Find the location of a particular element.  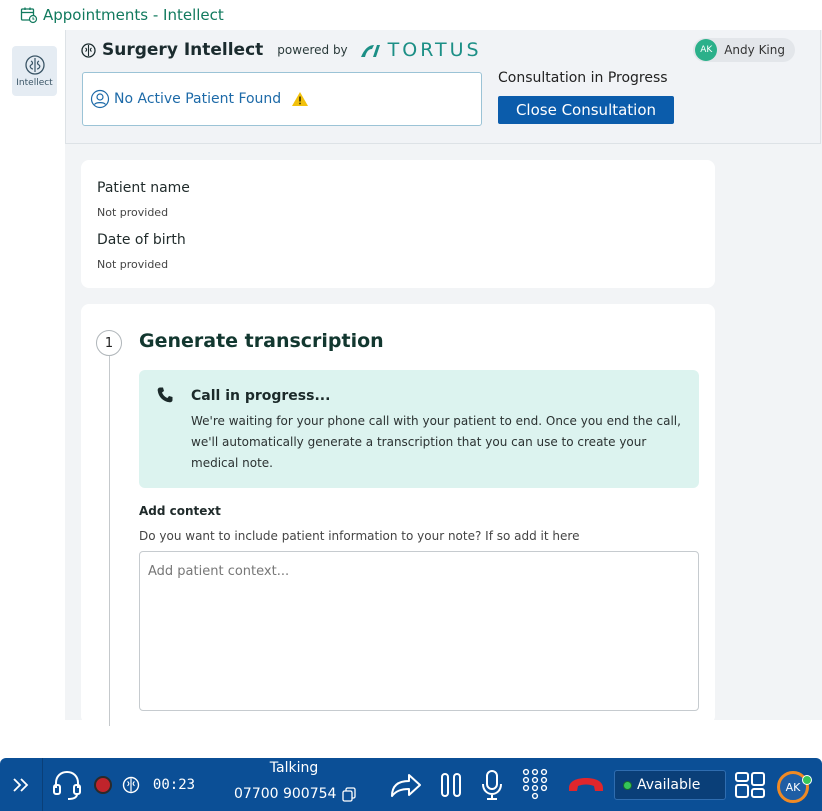

record-icon is located at coordinates (103, 785).